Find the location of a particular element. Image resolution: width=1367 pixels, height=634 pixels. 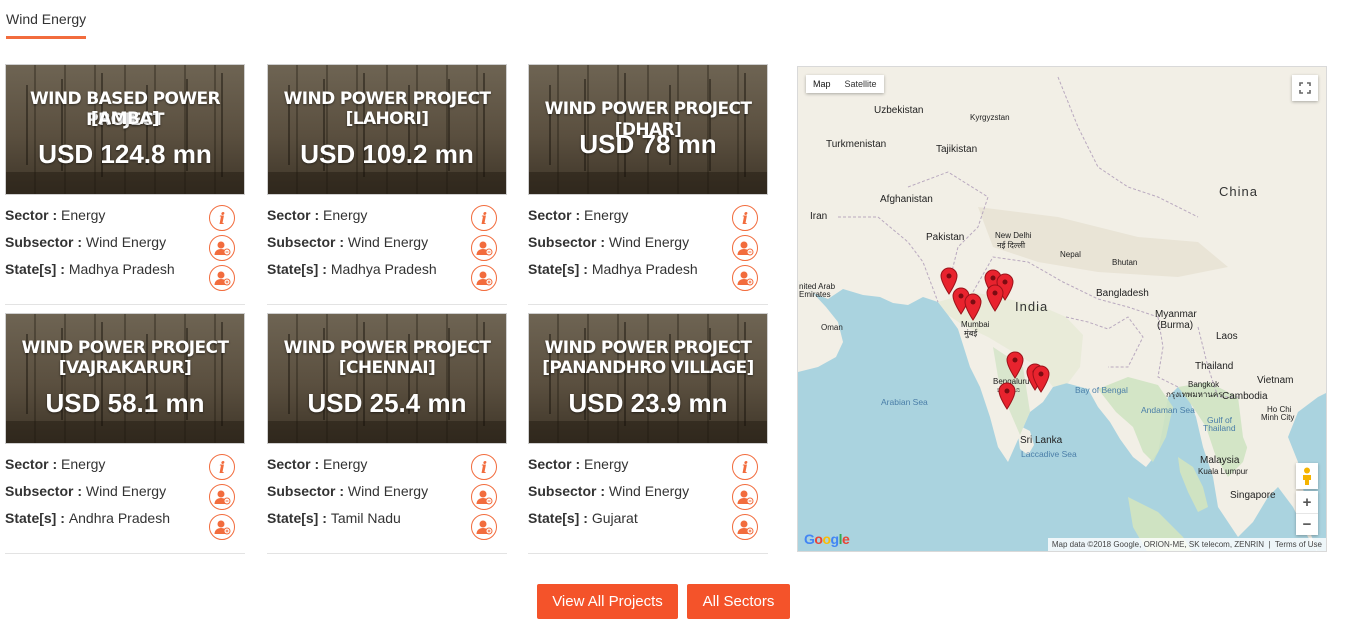

map-label-kyrgyzstan: Kyrgyzstan is located at coordinates (990, 117).